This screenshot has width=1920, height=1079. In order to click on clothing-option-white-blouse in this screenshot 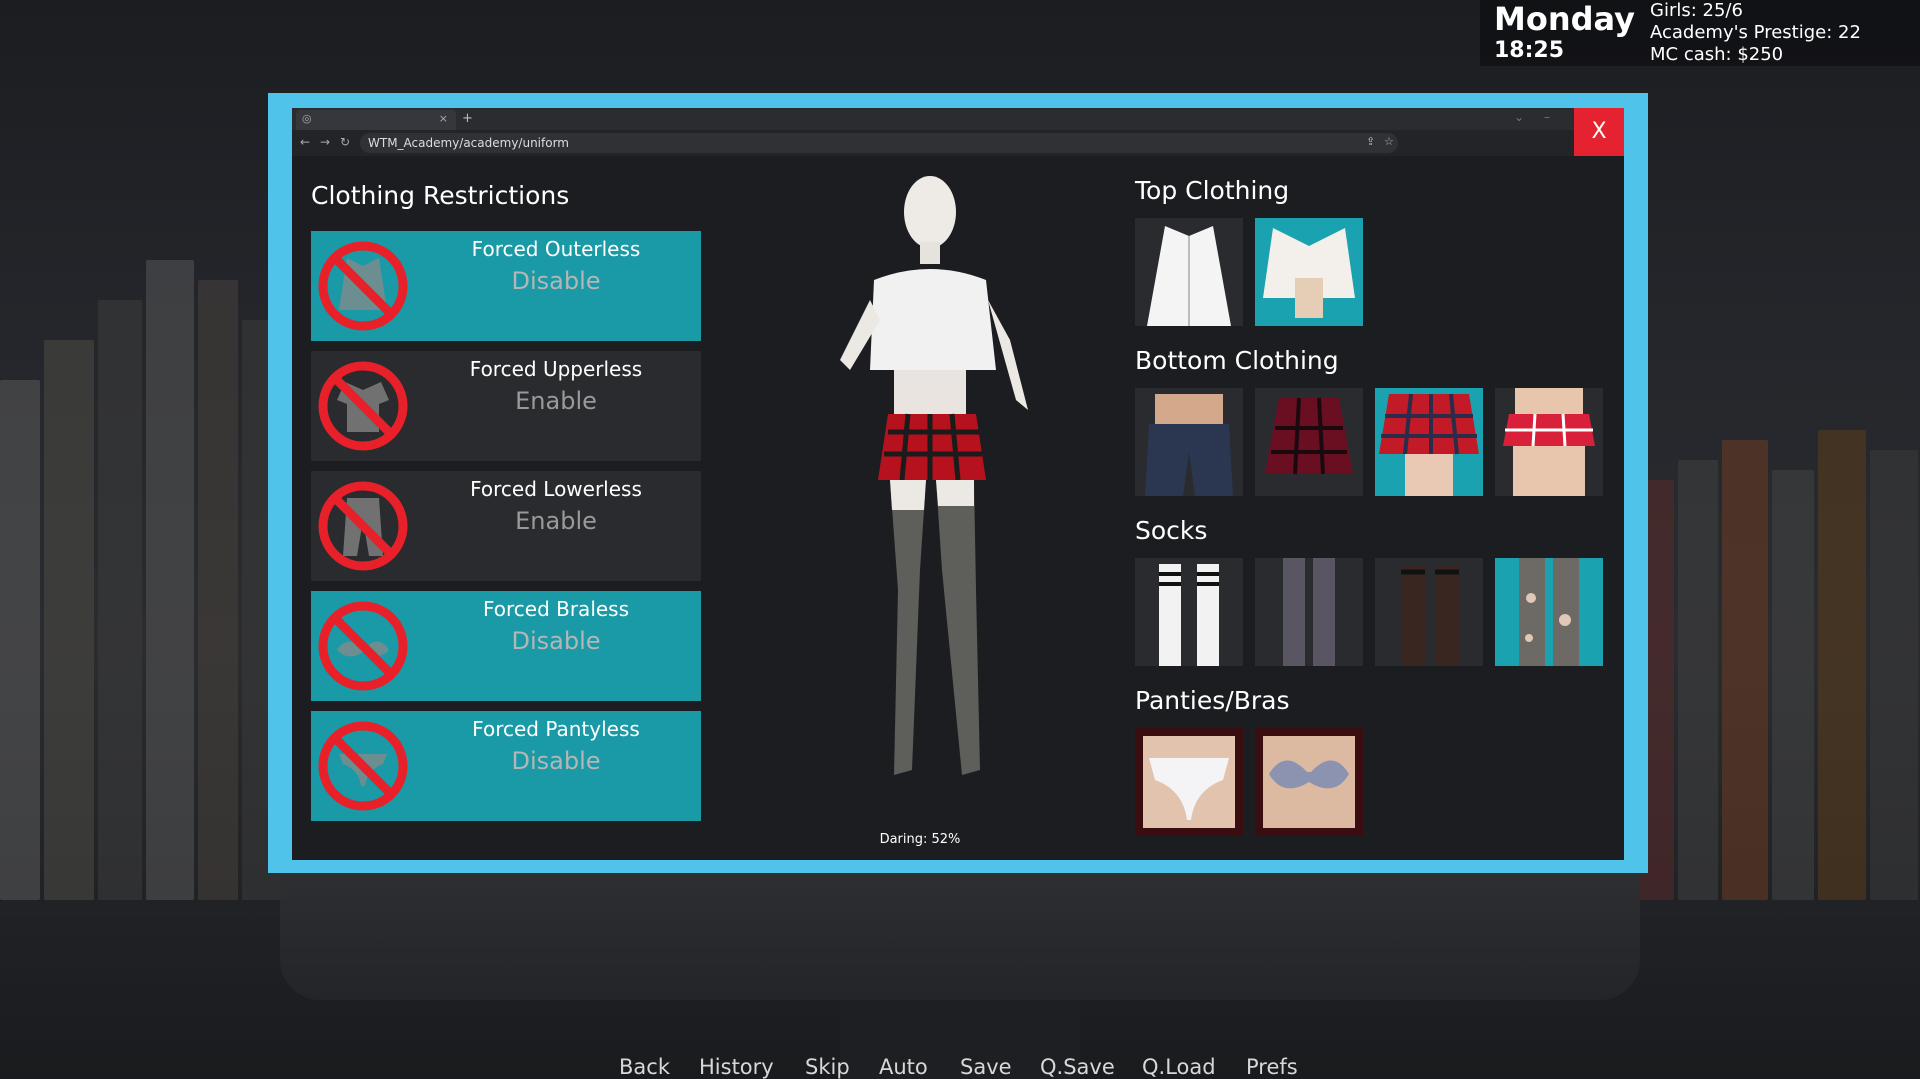, I will do `click(1189, 272)`.